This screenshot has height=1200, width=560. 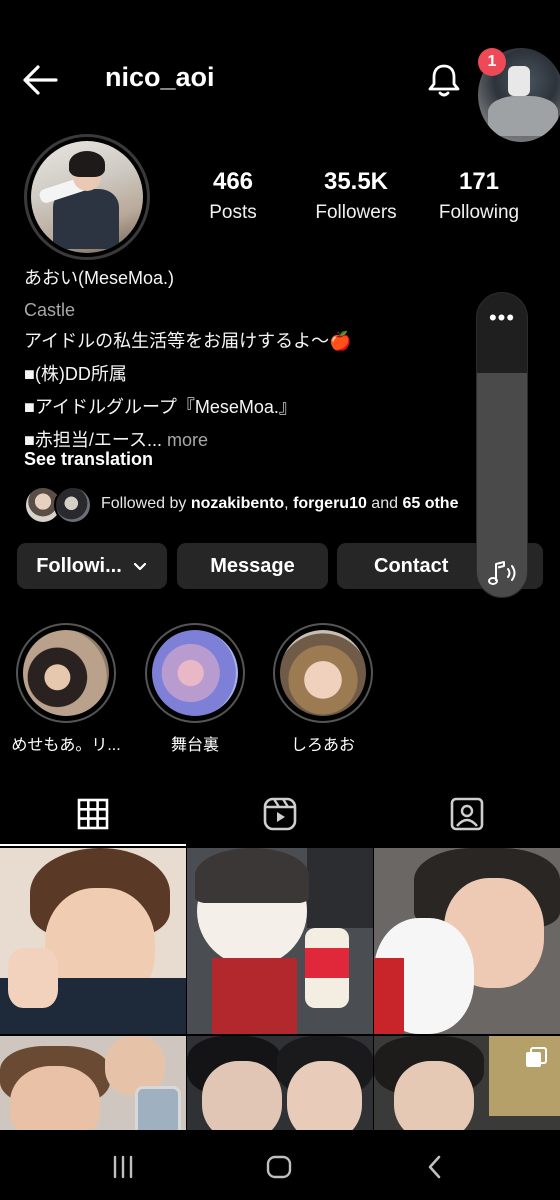 I want to click on story-highlight: 舞台裏, so click(x=195, y=689).